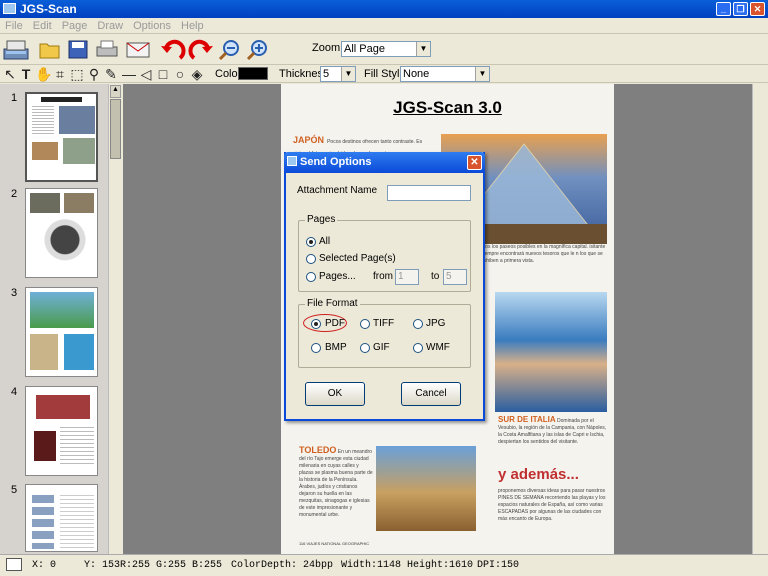 Image resolution: width=768 pixels, height=576 pixels. What do you see at coordinates (78, 49) in the screenshot?
I see `save-icon` at bounding box center [78, 49].